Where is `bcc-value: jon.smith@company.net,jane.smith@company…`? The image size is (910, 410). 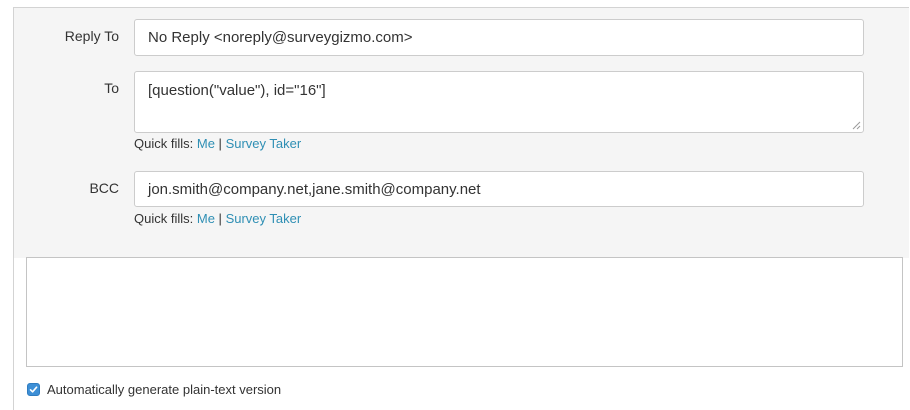 bcc-value: jon.smith@company.net,jane.smith@company… is located at coordinates (314, 189).